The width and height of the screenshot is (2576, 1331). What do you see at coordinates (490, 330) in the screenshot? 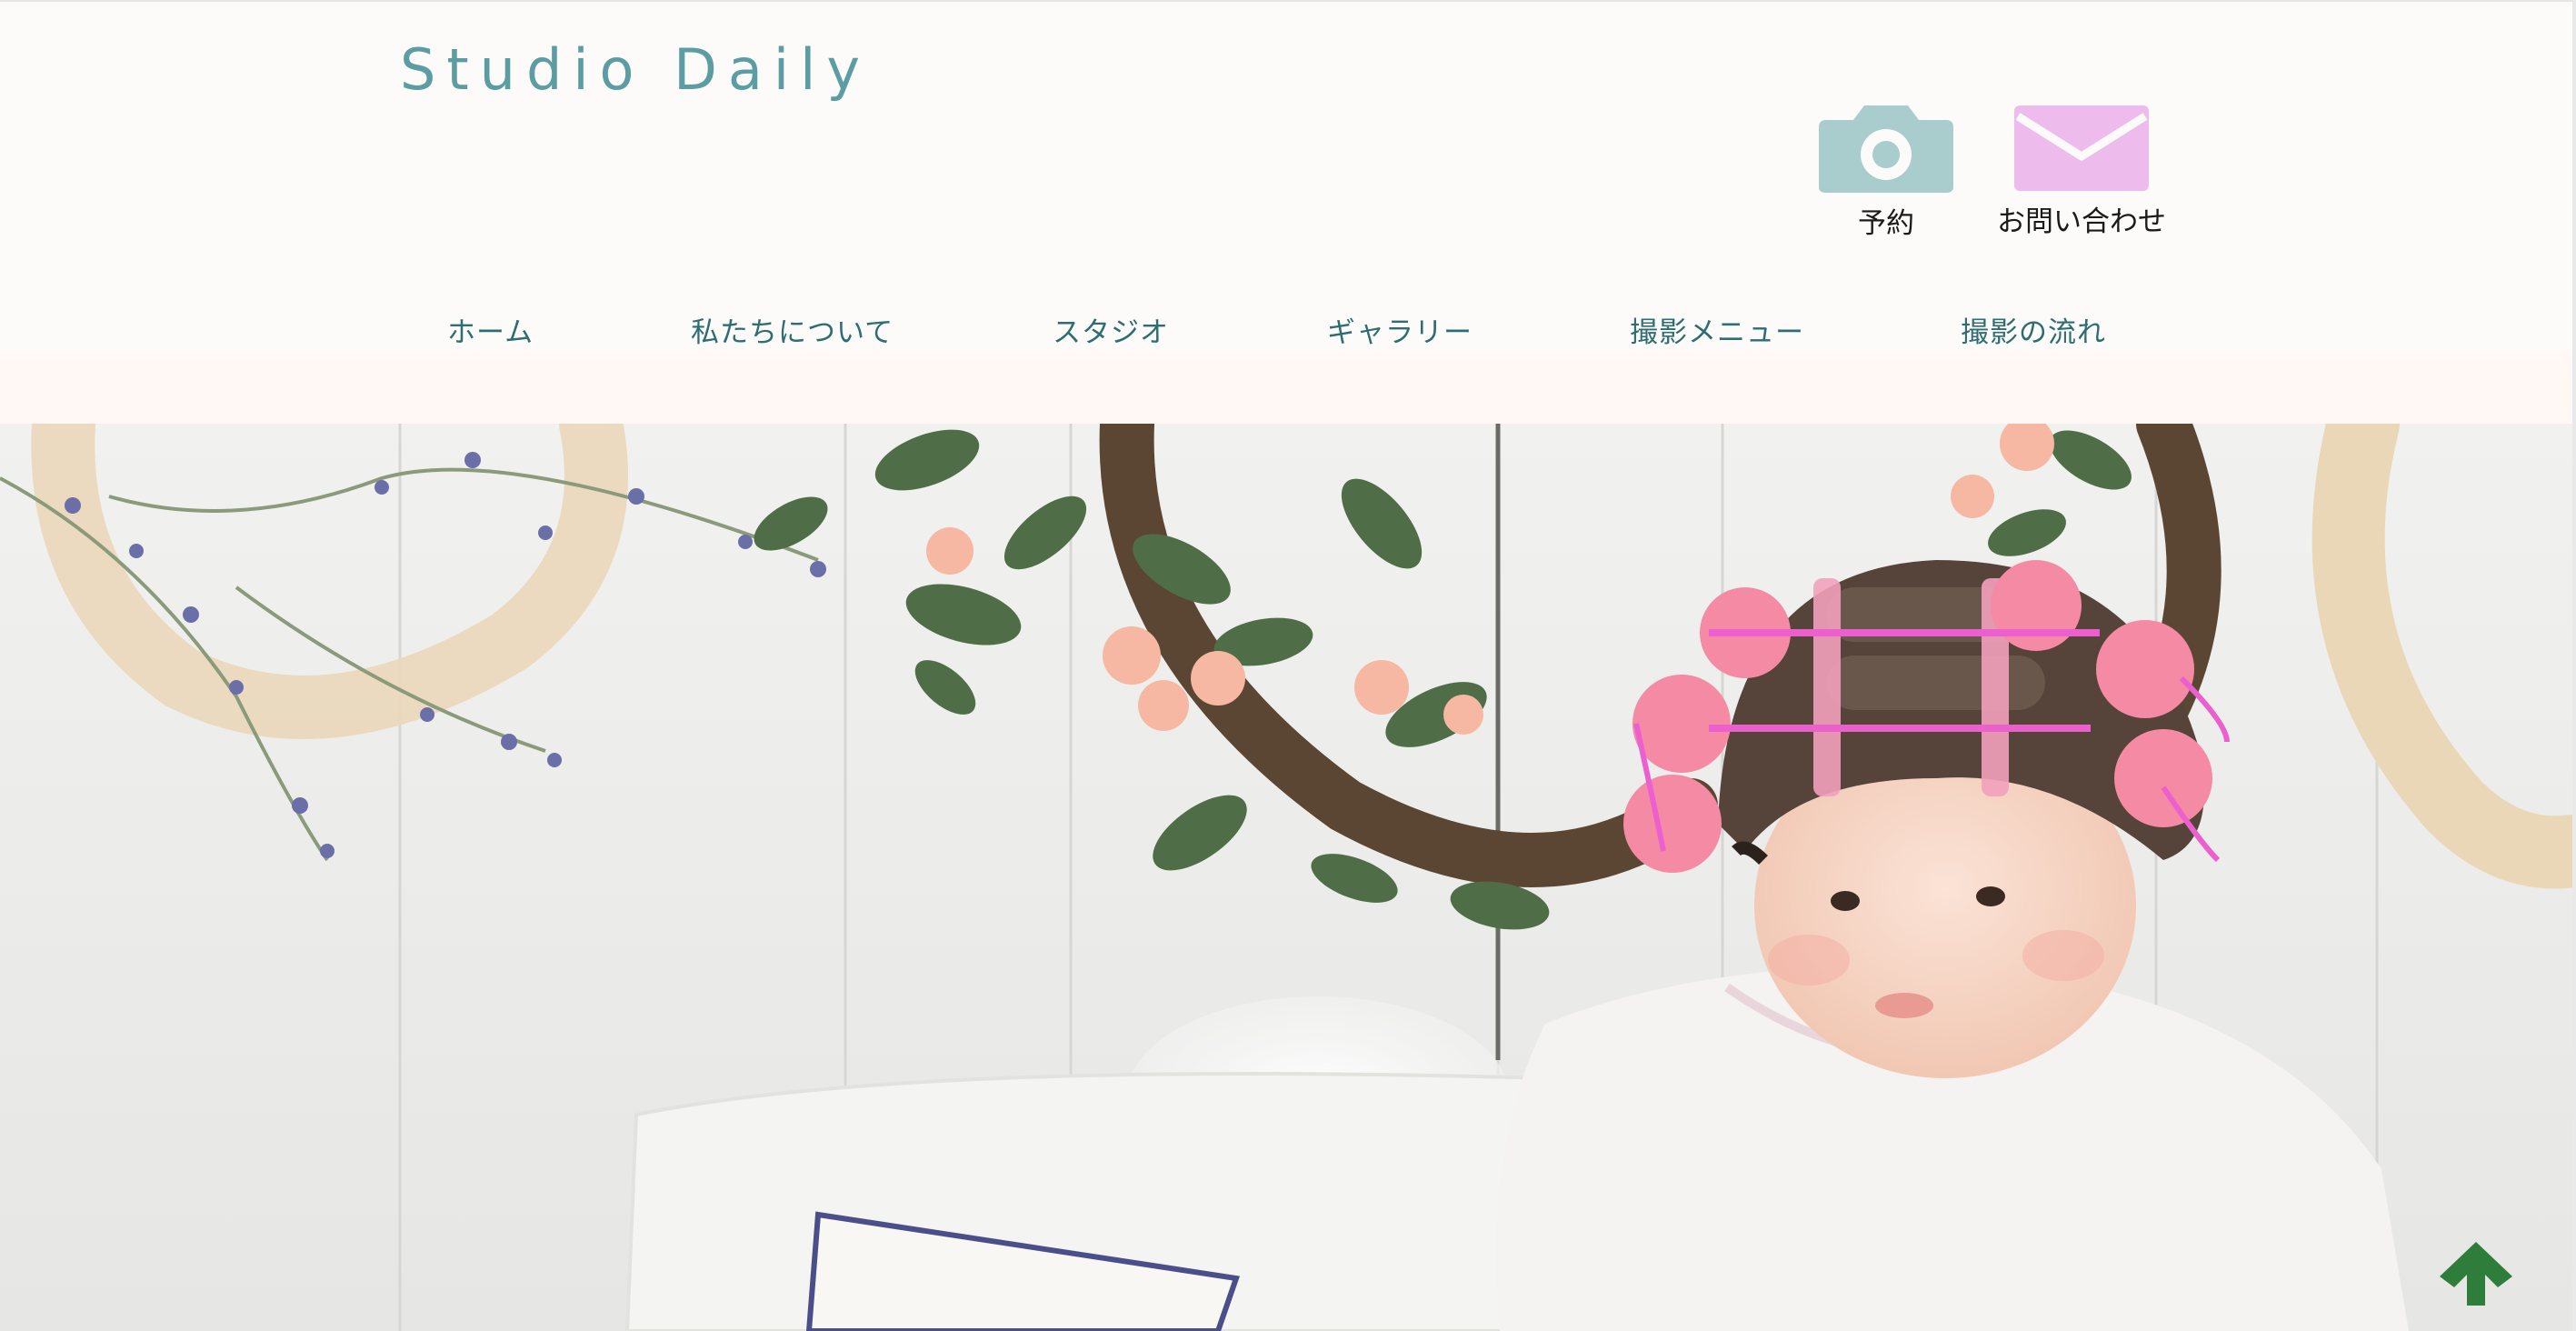
I see `nav-item-home: ホーム` at bounding box center [490, 330].